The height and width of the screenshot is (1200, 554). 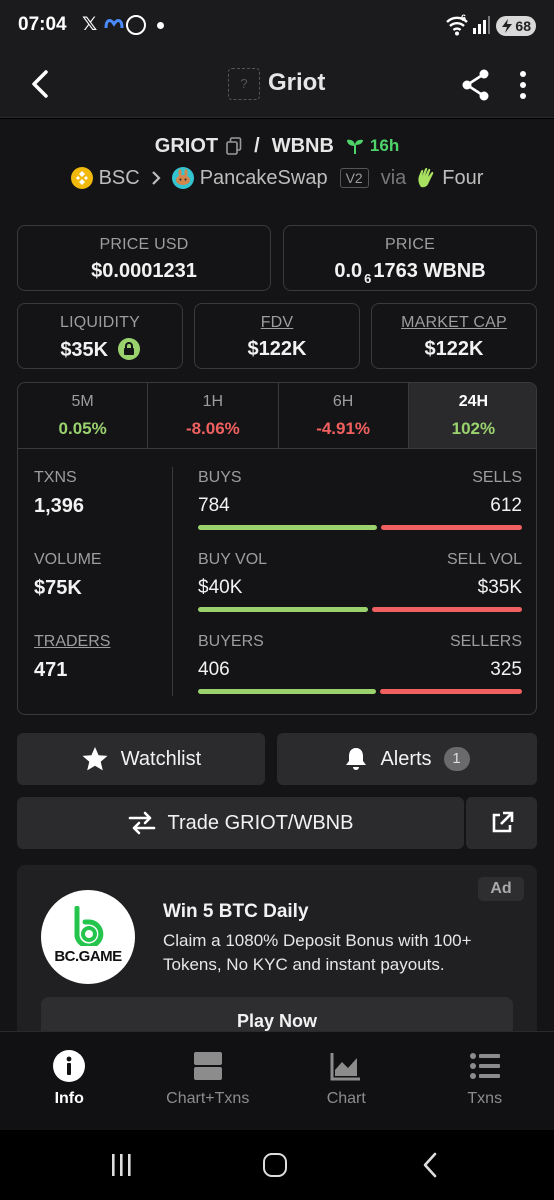 I want to click on chart-icon, so click(x=345, y=1067).